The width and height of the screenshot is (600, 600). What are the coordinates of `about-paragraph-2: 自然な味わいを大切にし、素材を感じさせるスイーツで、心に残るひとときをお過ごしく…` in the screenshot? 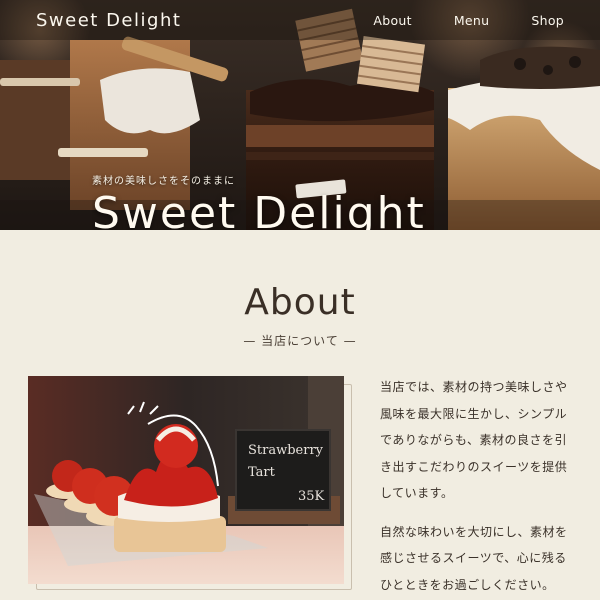 It's located at (474, 558).